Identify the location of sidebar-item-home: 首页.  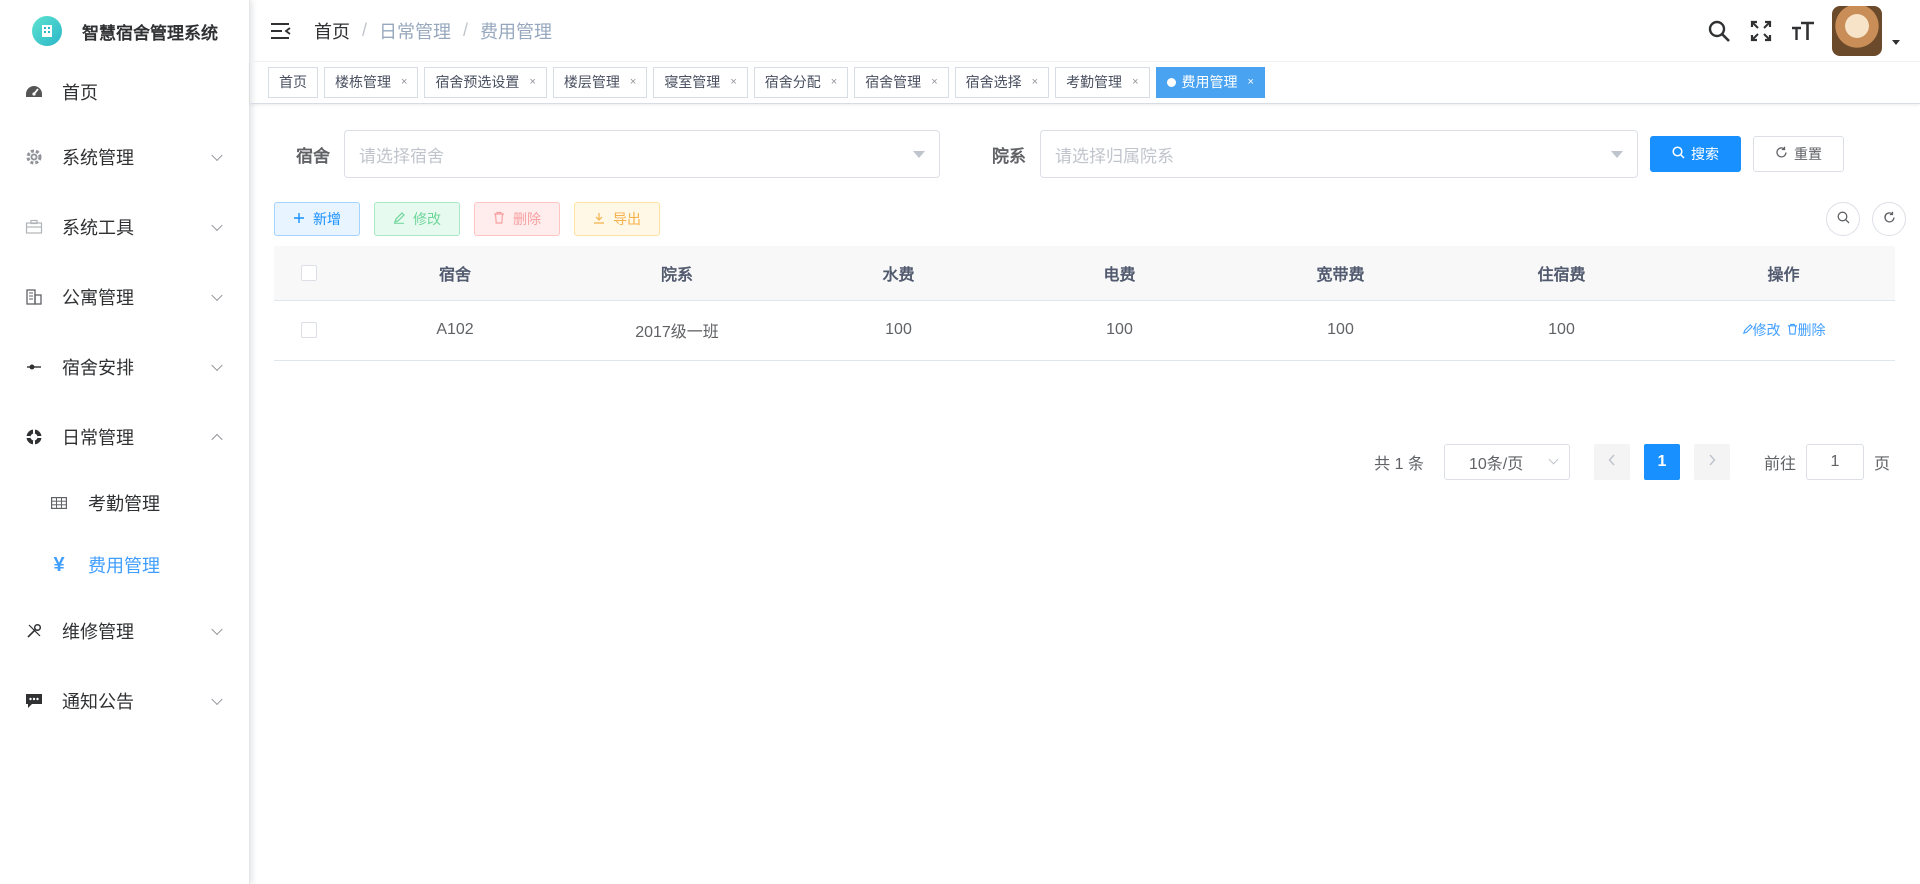
(124, 92).